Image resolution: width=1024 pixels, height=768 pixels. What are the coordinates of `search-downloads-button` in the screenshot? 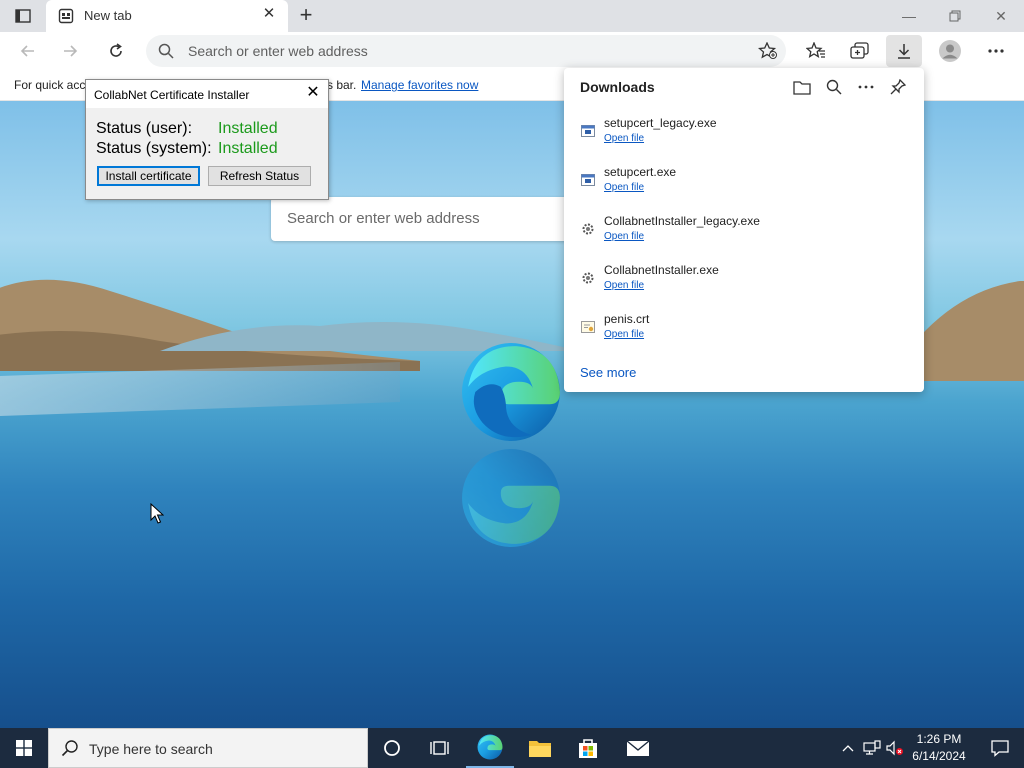 It's located at (834, 87).